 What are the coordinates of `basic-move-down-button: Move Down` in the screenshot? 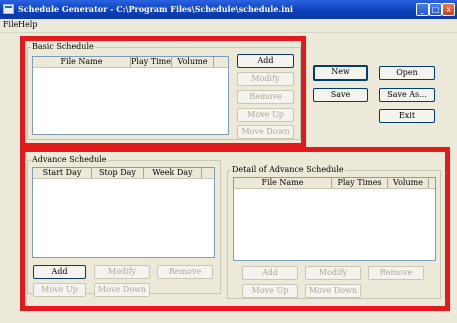 It's located at (265, 132).